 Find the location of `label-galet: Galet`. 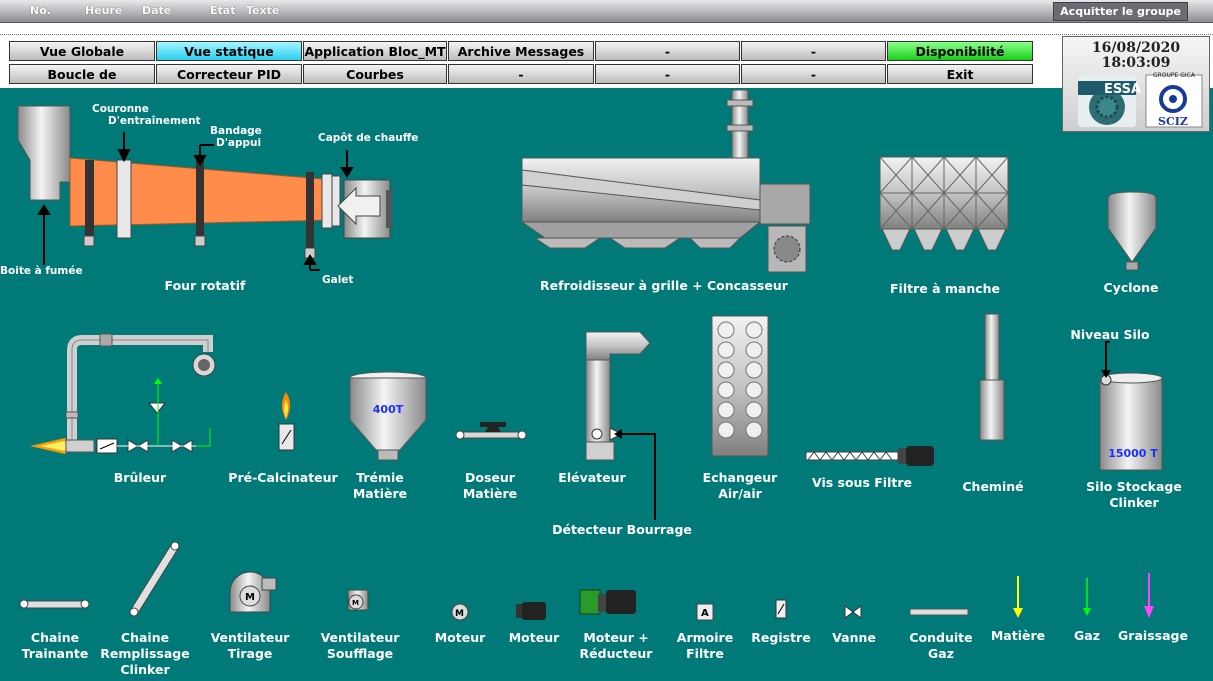

label-galet: Galet is located at coordinates (338, 280).